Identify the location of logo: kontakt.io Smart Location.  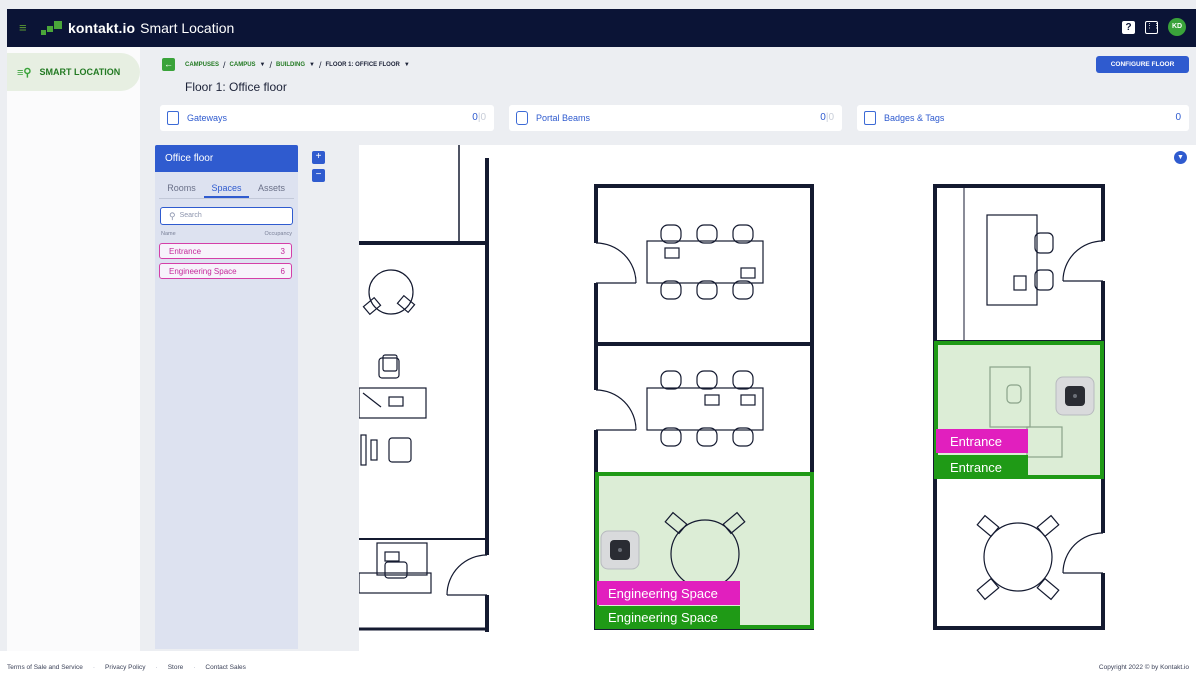
(137, 28).